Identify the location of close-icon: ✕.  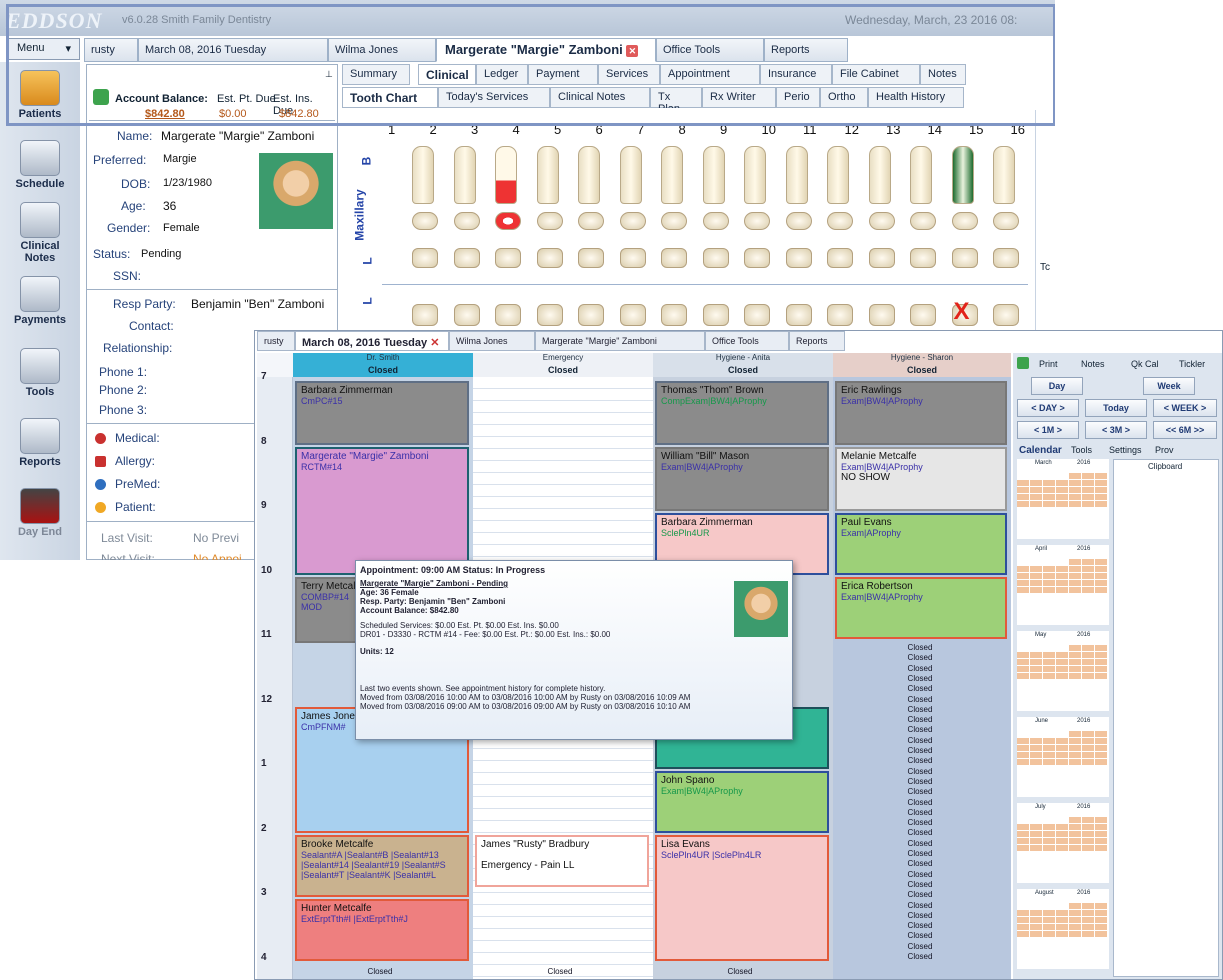
(434, 343).